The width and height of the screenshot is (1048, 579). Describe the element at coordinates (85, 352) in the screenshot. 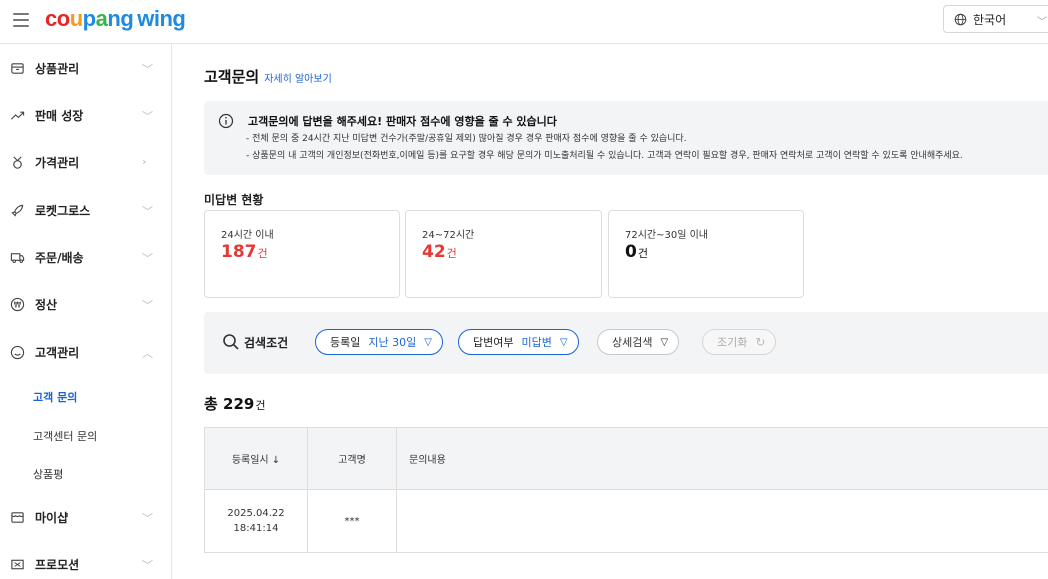

I see `sidebar-item-customer-management: 고객관리 ︿` at that location.